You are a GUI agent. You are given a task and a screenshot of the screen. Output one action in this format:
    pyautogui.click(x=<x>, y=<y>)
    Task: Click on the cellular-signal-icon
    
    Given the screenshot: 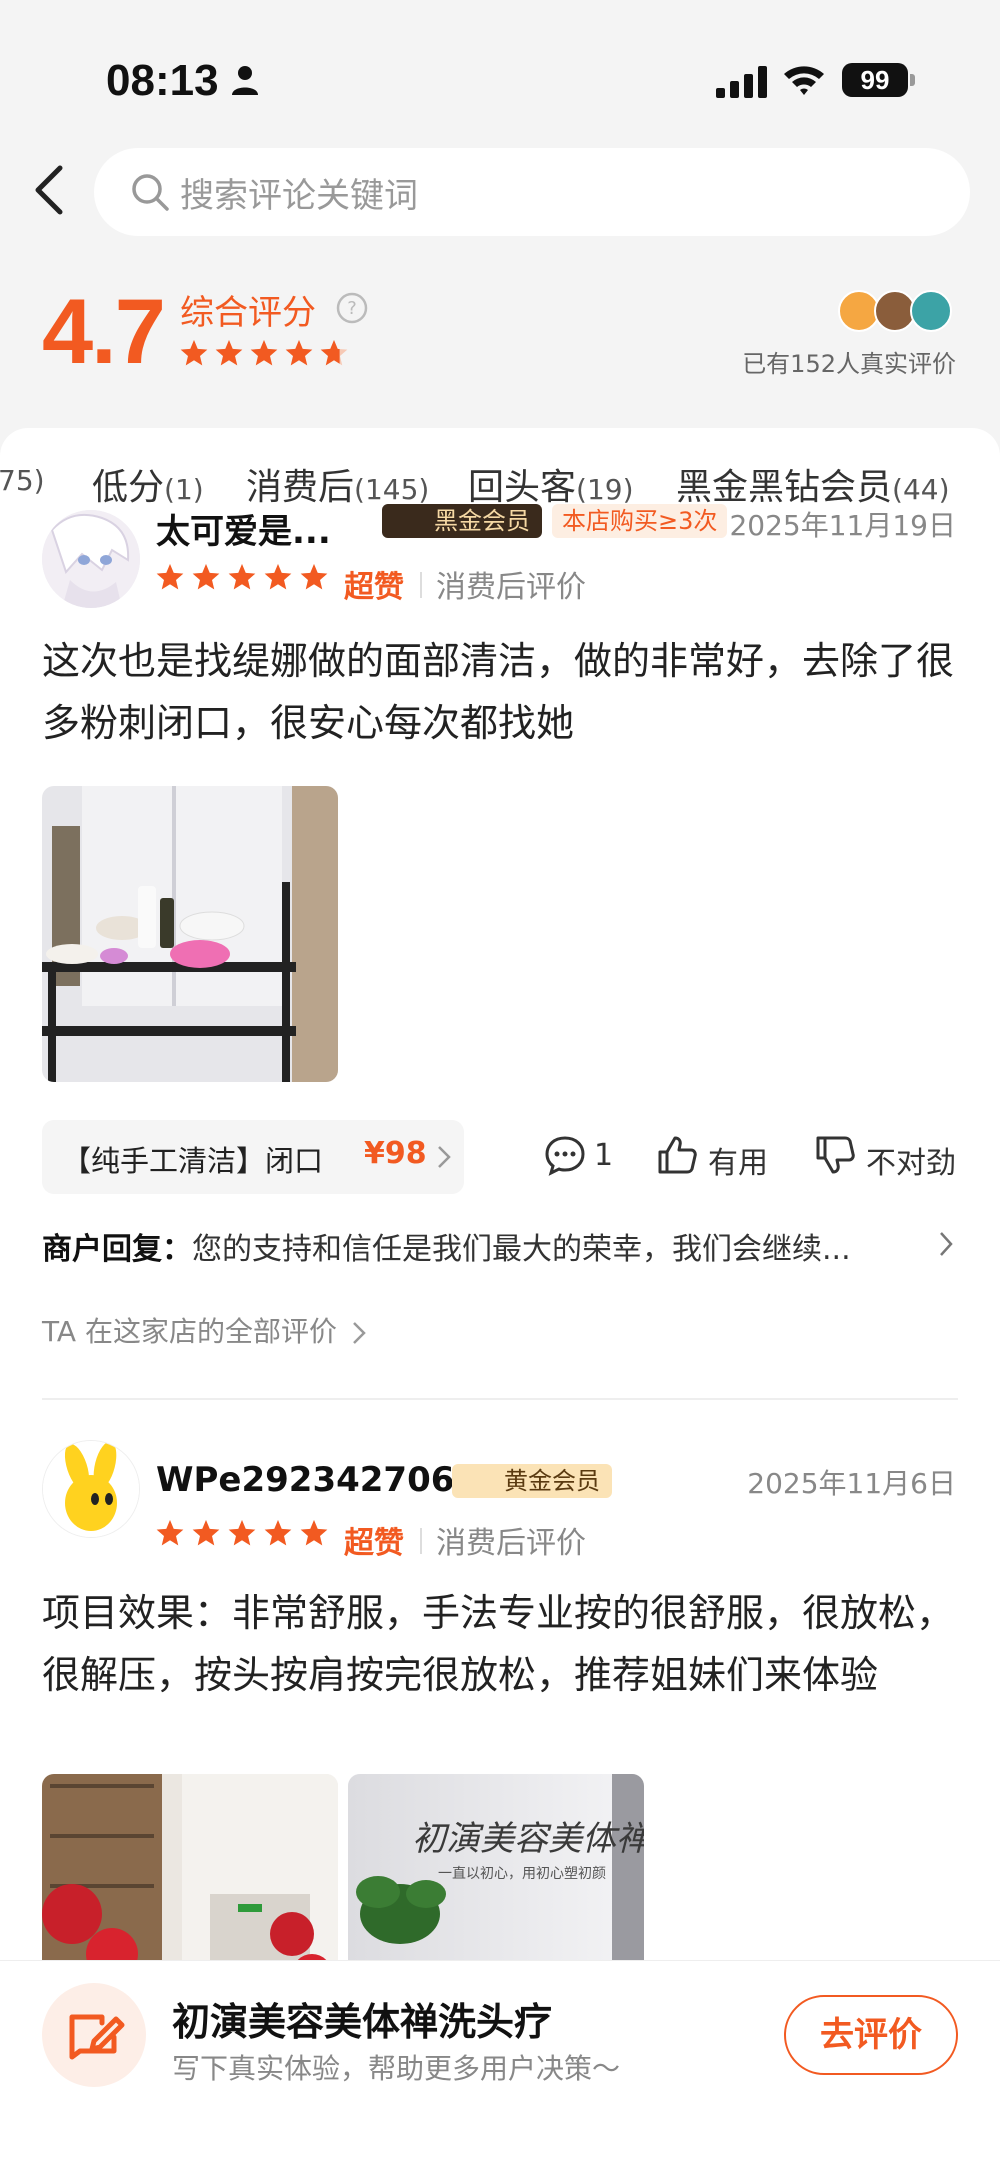 What is the action you would take?
    pyautogui.click(x=741, y=82)
    